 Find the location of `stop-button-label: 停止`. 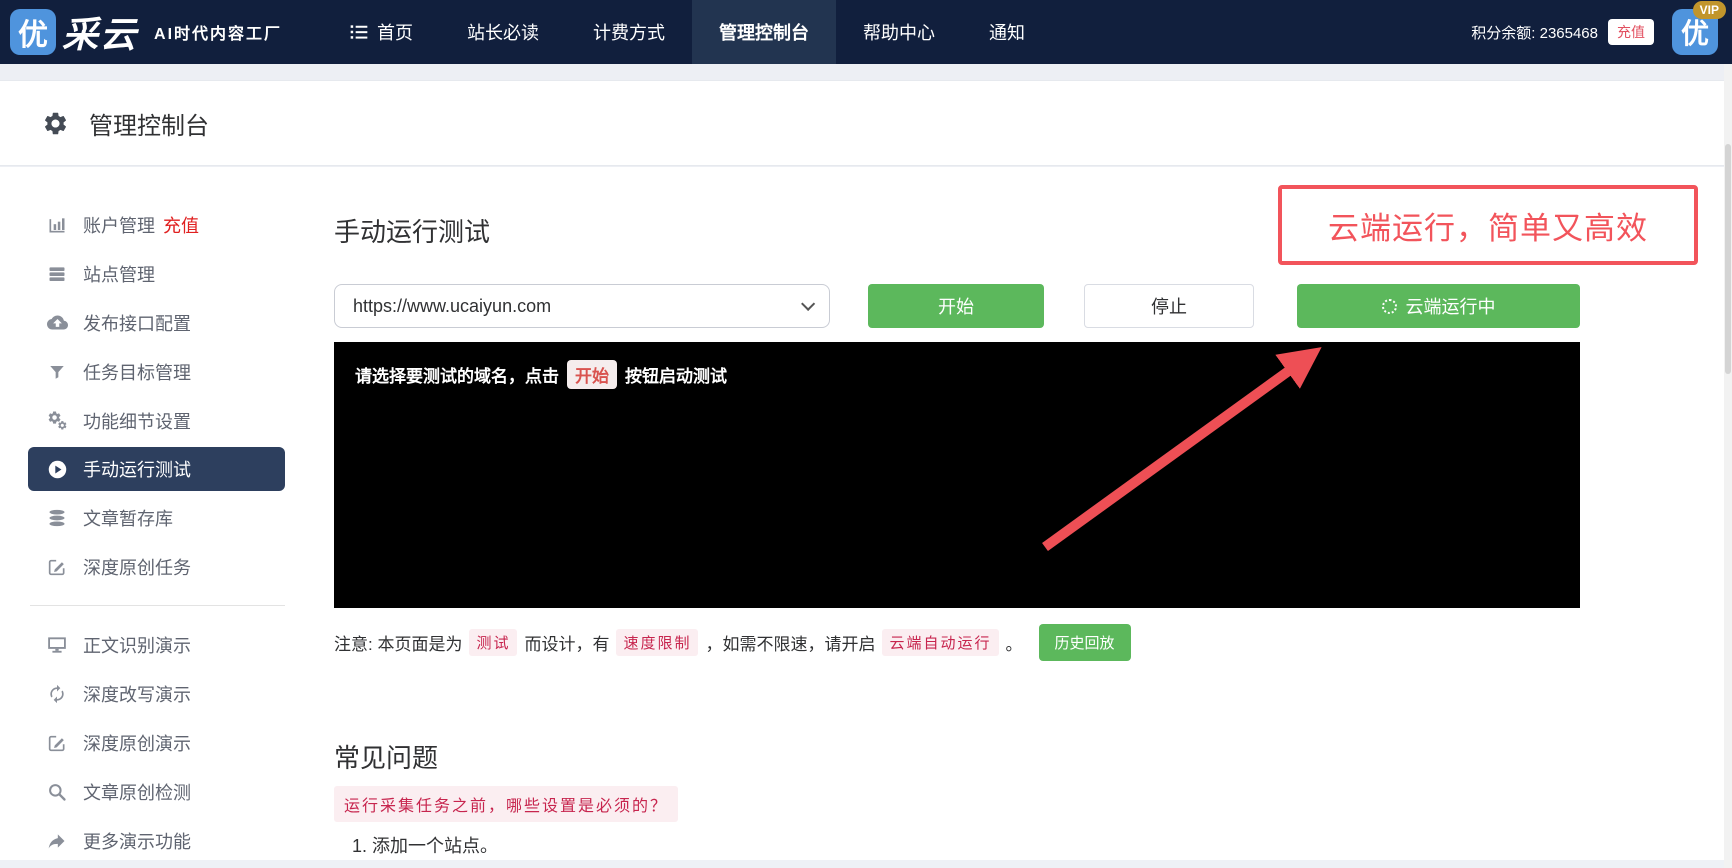

stop-button-label: 停止 is located at coordinates (1169, 307).